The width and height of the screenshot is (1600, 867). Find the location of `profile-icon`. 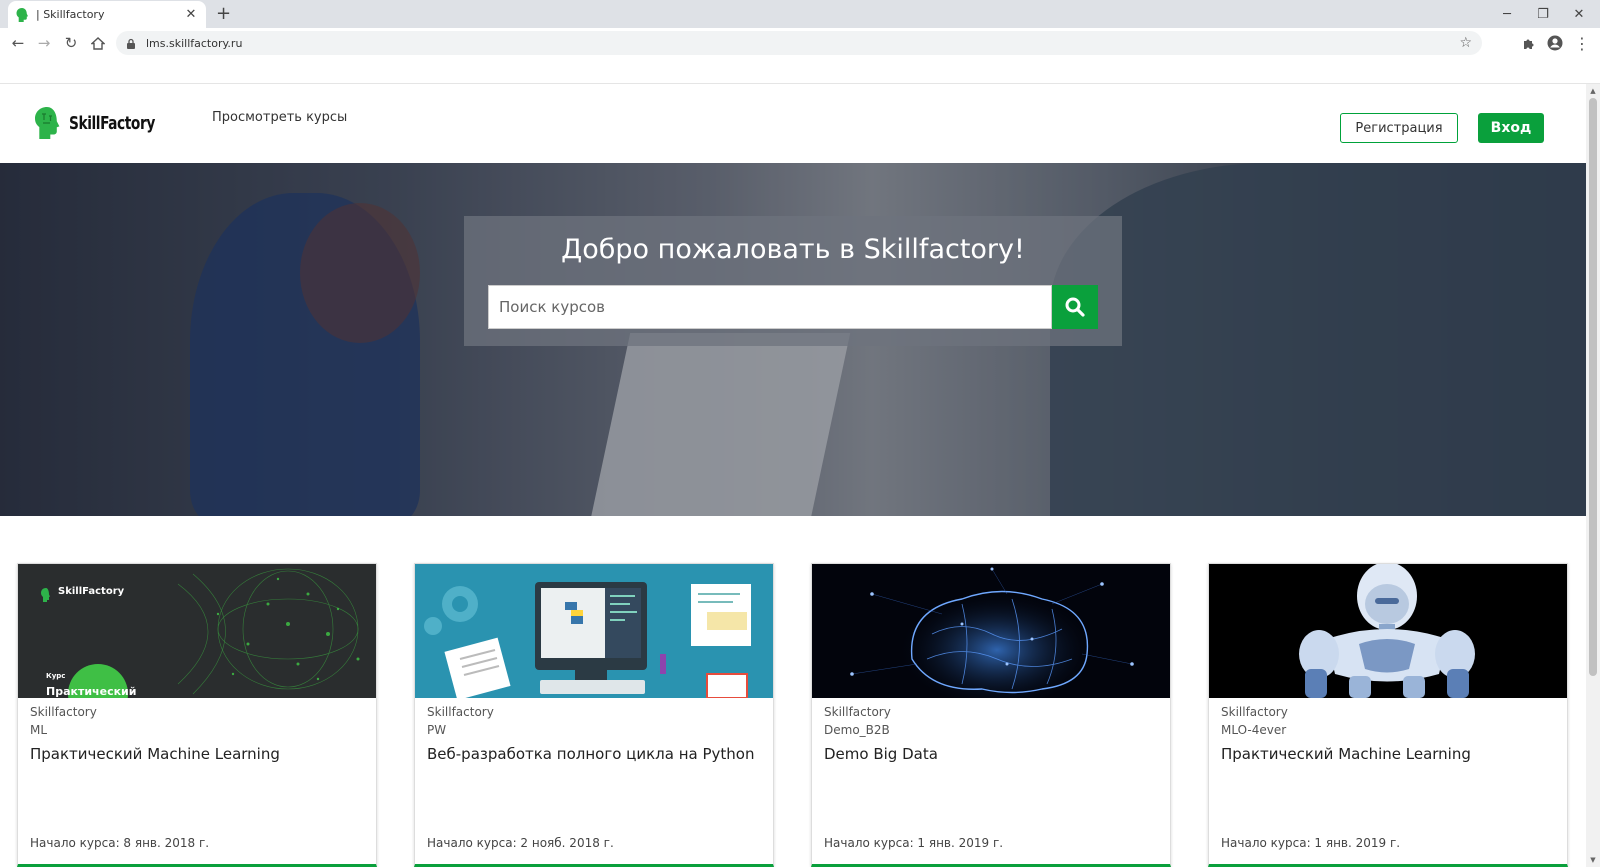

profile-icon is located at coordinates (1555, 43).